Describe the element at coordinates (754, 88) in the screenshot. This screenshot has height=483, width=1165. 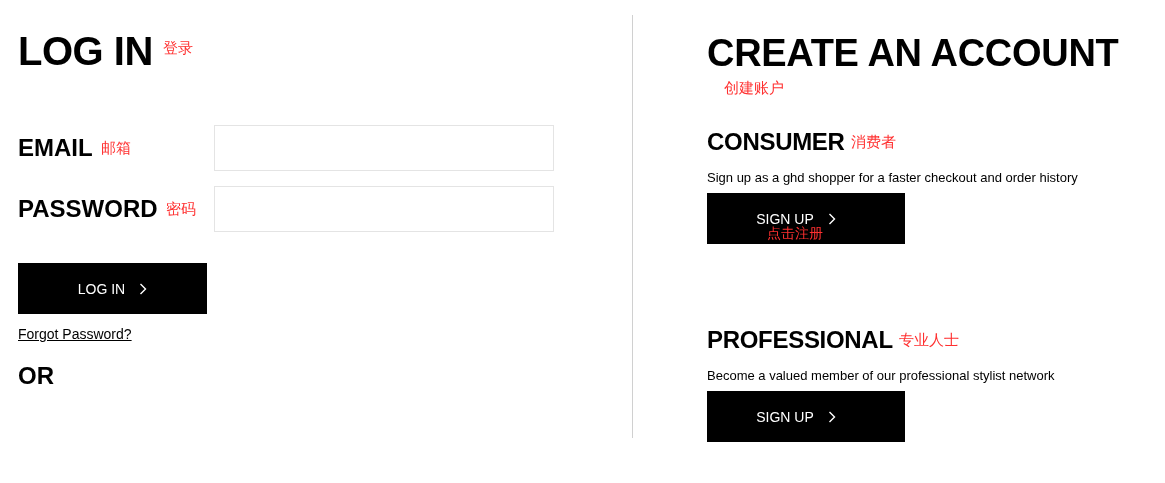
I see `annotation-text: 创建账户` at that location.